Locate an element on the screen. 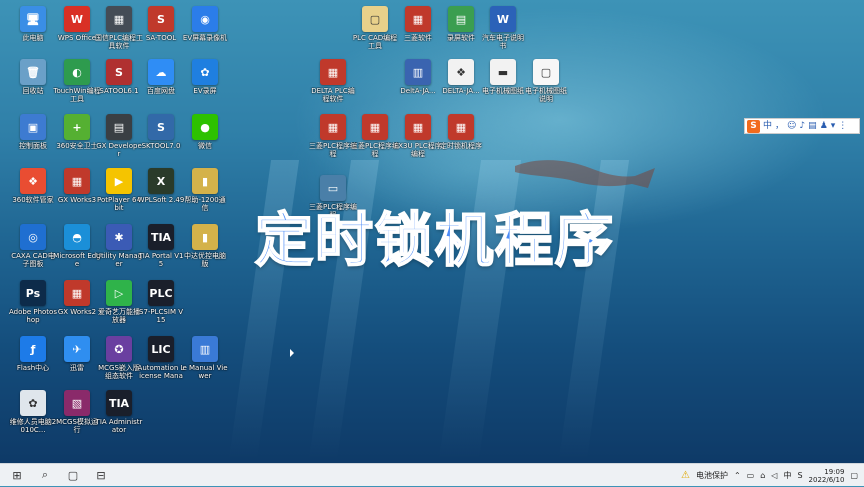 The height and width of the screenshot is (487, 864). app-icon: ❖ is located at coordinates (33, 181).